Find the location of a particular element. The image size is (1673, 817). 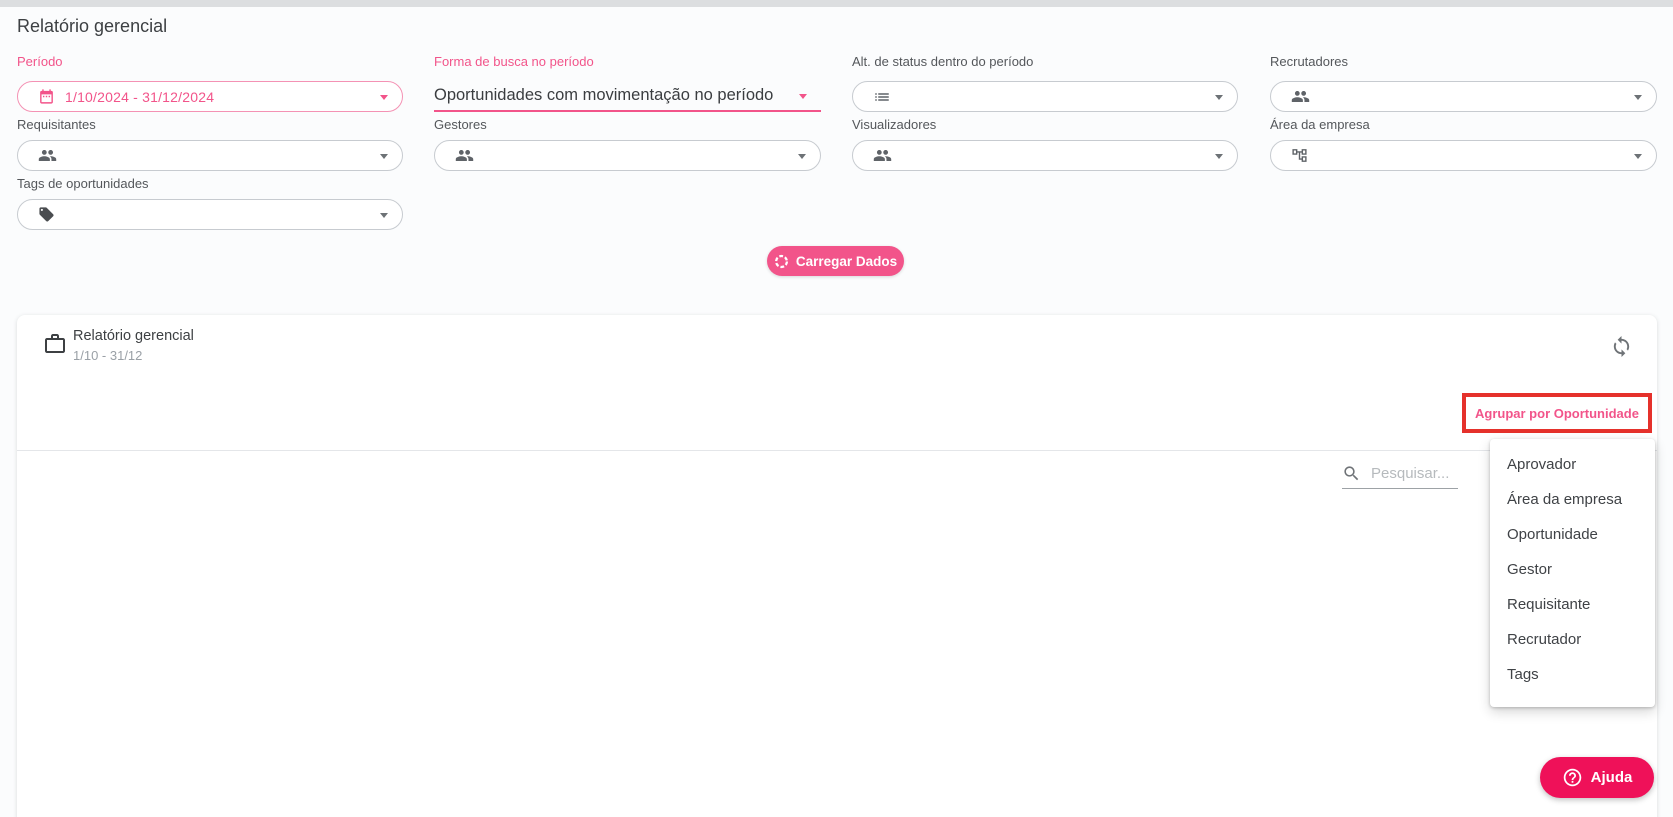

requisitantes-label: Requisitantes is located at coordinates (56, 124).